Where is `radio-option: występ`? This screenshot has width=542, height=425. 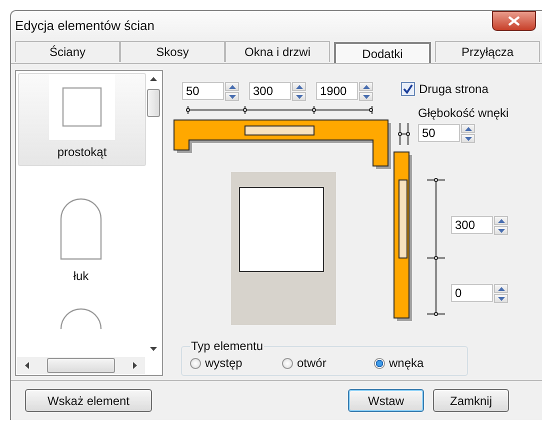 radio-option: występ is located at coordinates (236, 363).